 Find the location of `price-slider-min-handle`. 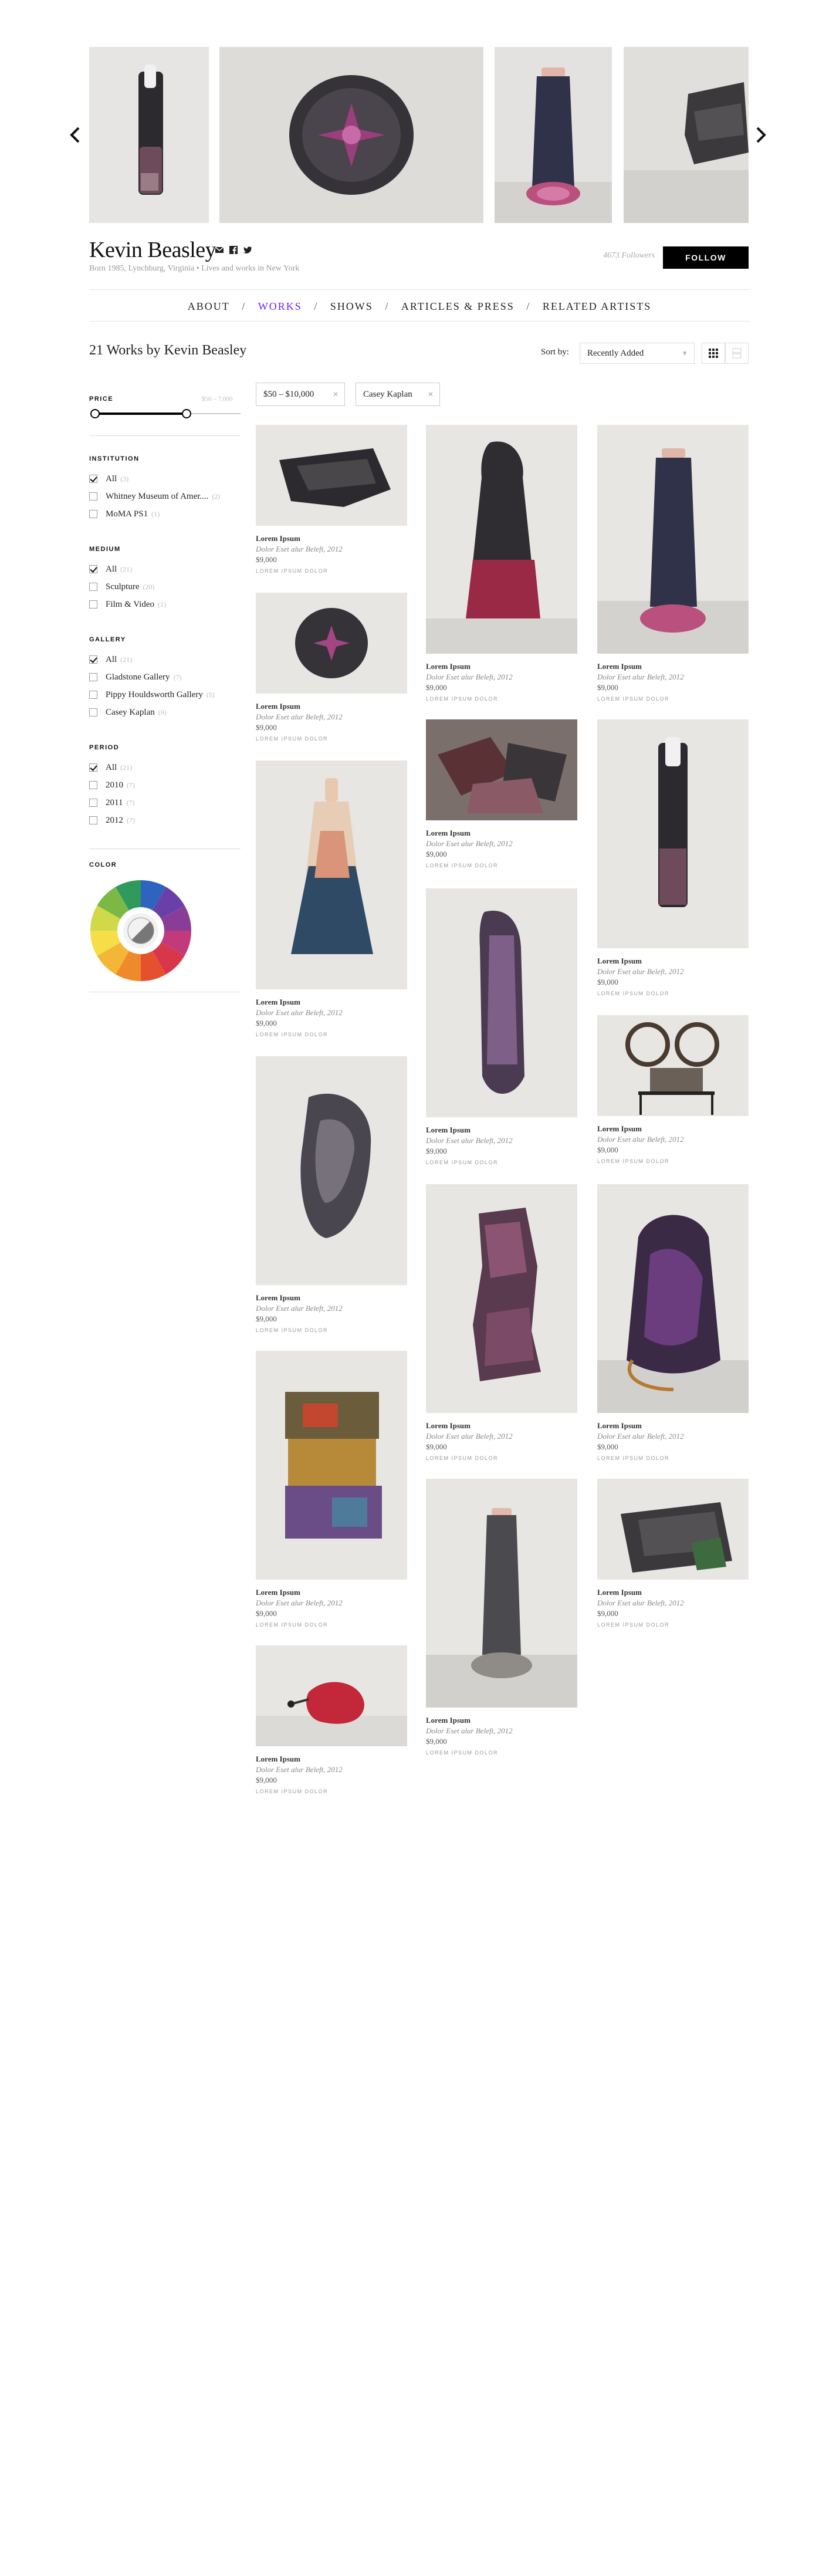

price-slider-min-handle is located at coordinates (95, 413).